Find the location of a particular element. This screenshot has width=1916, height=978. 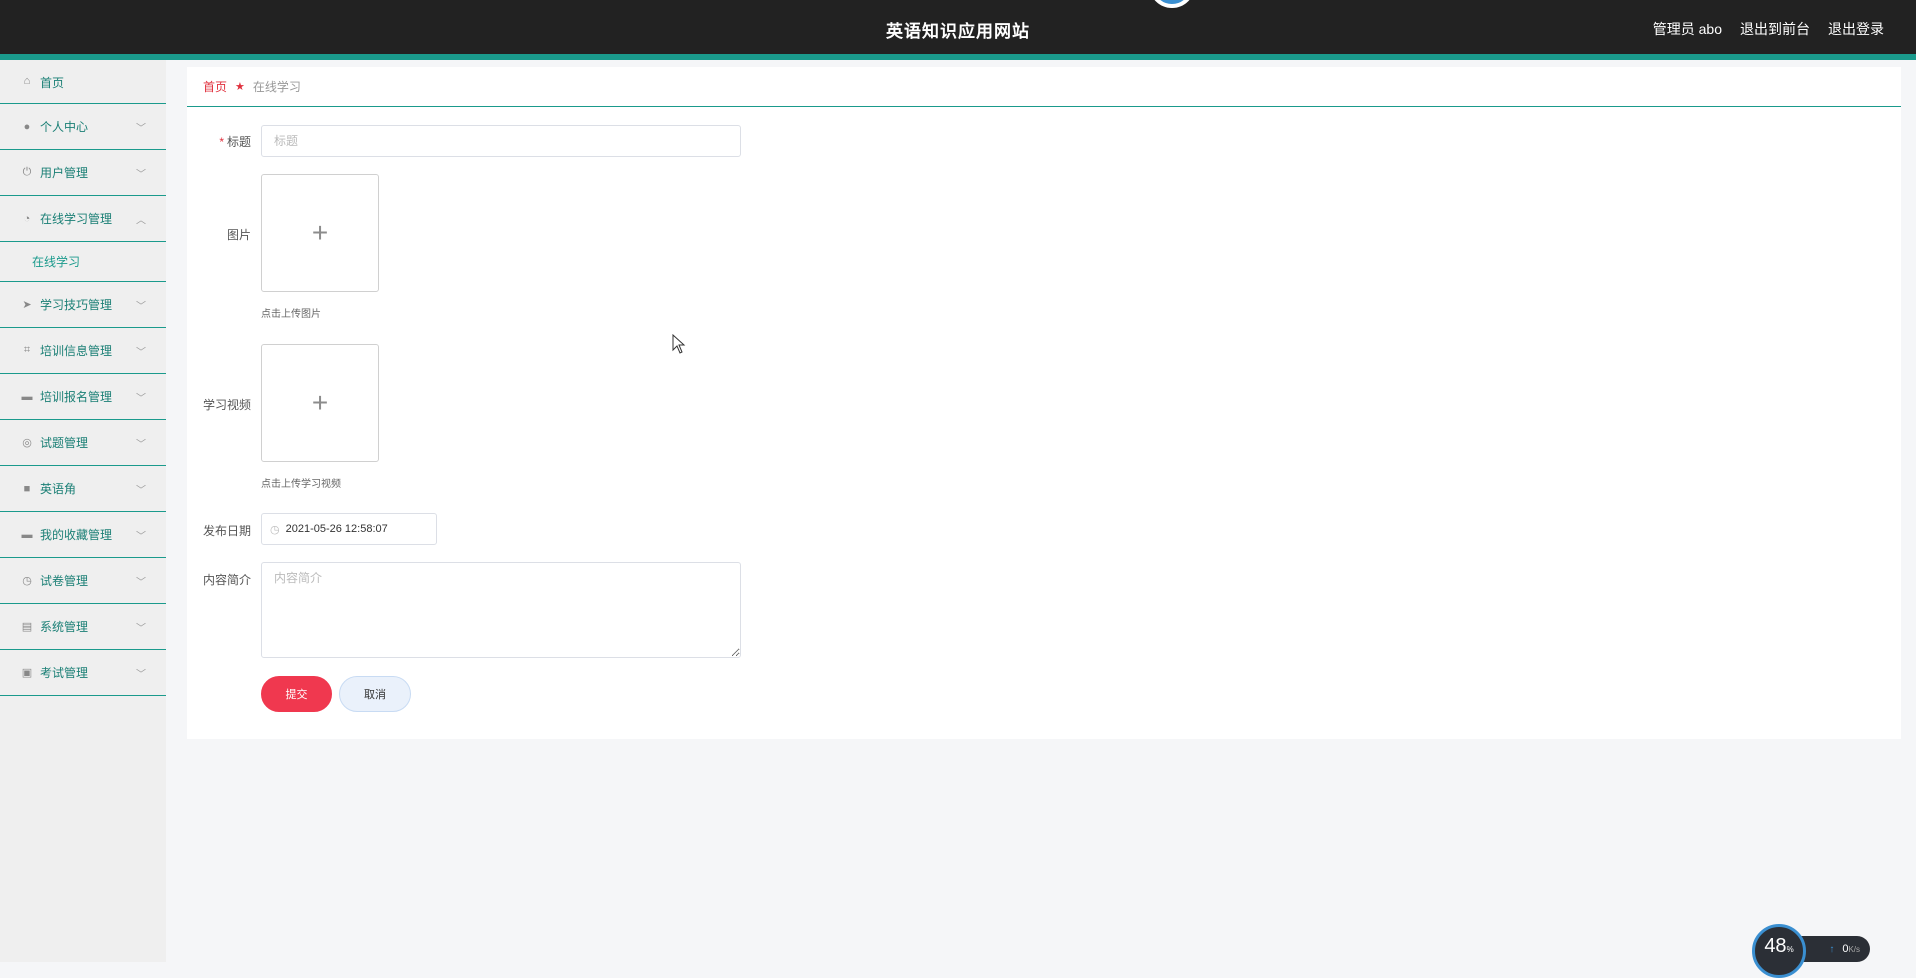

title-input is located at coordinates (501, 141).